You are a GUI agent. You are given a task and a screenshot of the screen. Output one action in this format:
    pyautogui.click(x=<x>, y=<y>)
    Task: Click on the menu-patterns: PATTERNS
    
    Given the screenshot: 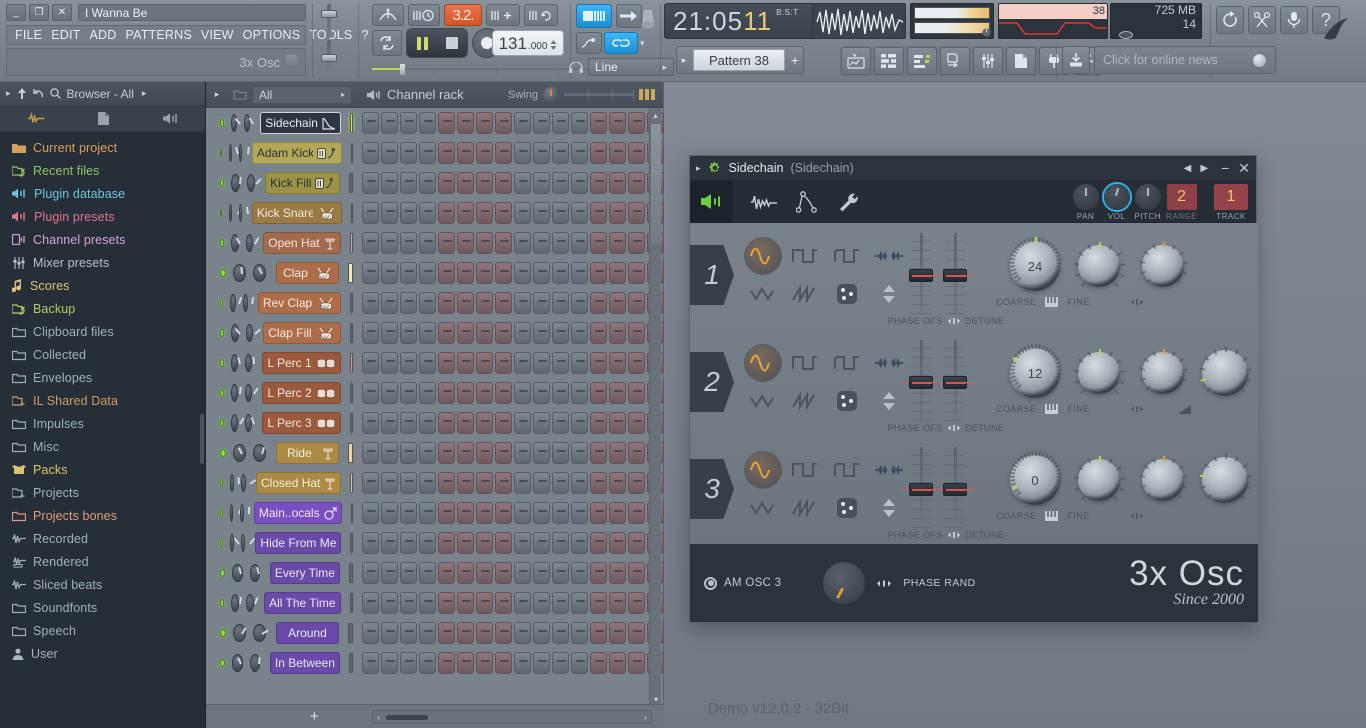 What is the action you would take?
    pyautogui.click(x=158, y=35)
    